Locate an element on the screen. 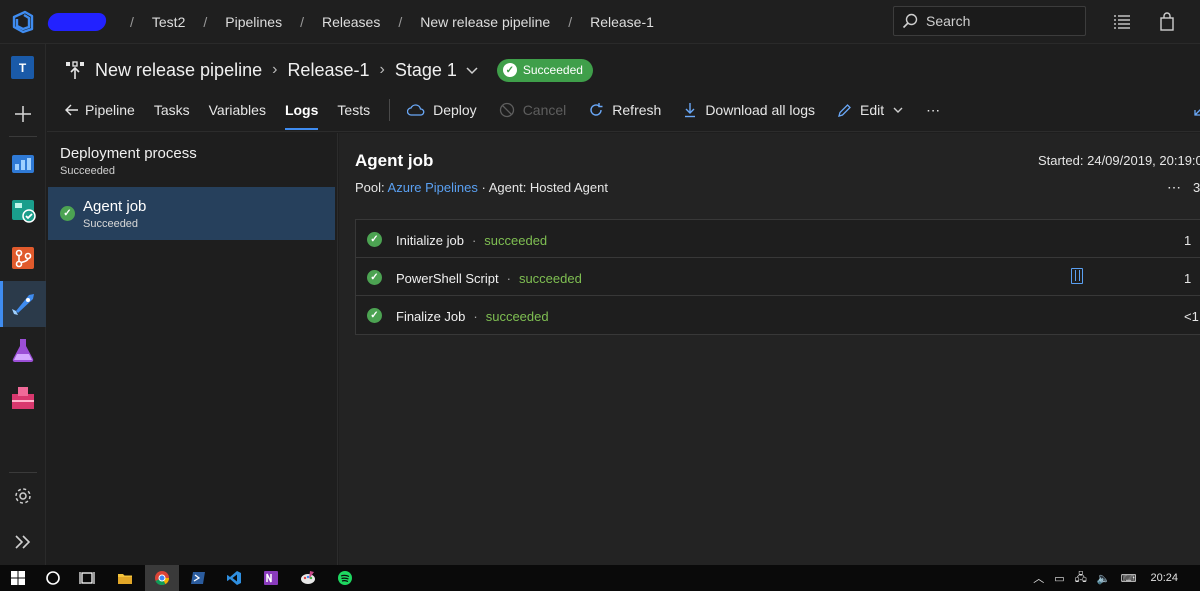 The width and height of the screenshot is (1200, 591). tab-pipeline: Pipeline is located at coordinates (100, 110).